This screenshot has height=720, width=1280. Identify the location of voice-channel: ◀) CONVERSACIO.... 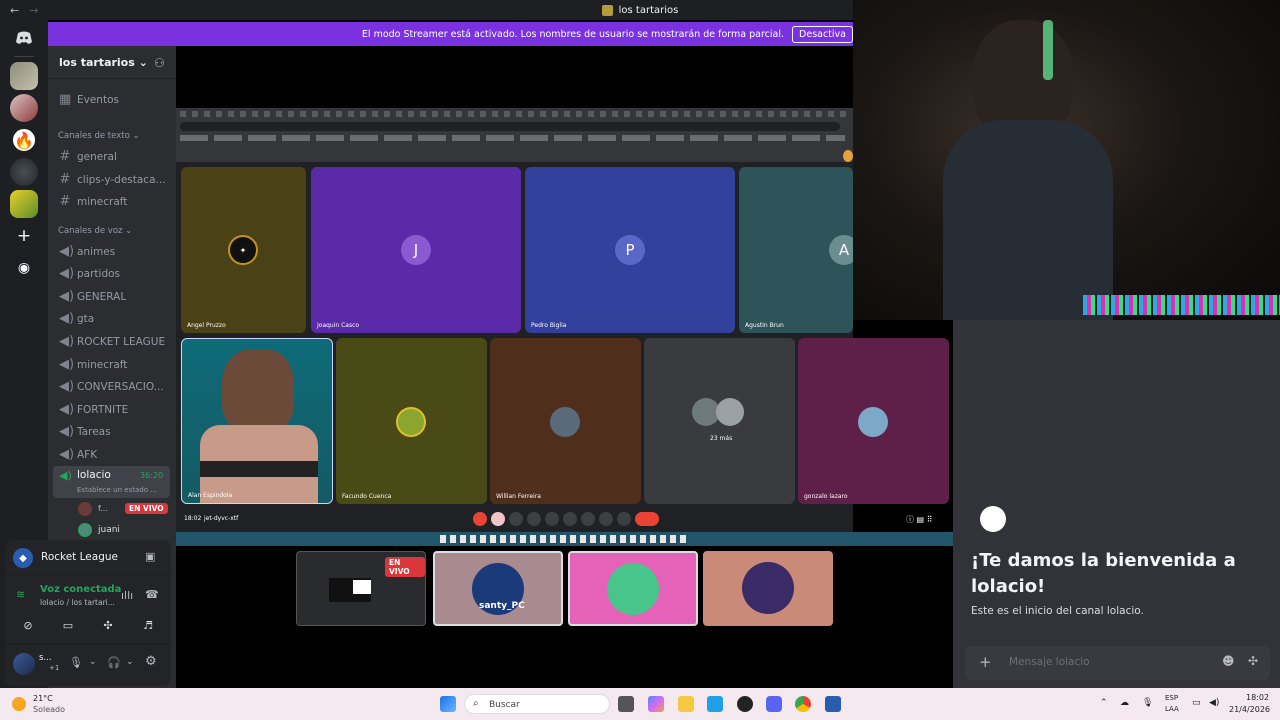
(117, 386).